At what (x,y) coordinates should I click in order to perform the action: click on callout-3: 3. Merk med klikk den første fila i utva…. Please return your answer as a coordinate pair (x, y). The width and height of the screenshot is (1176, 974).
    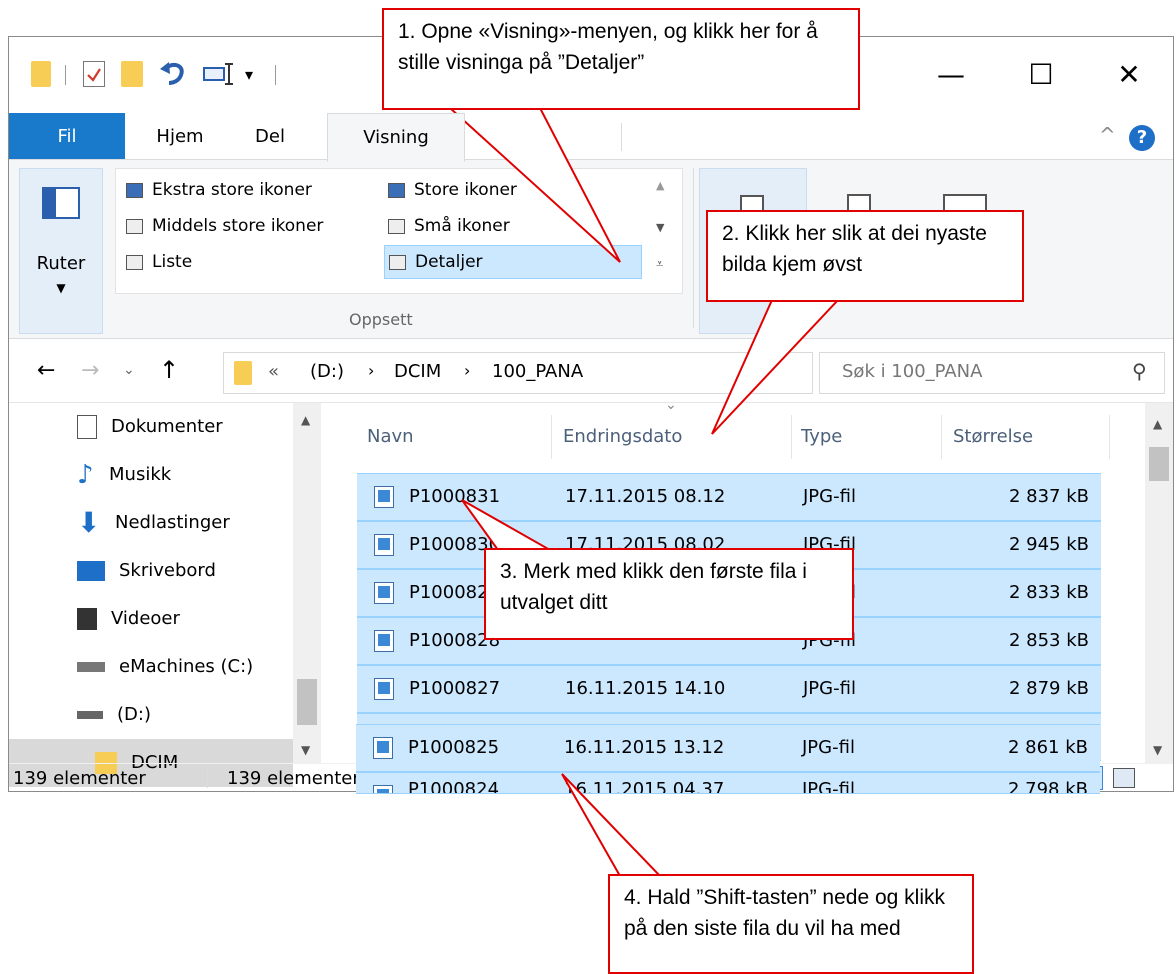
    Looking at the image, I should click on (669, 594).